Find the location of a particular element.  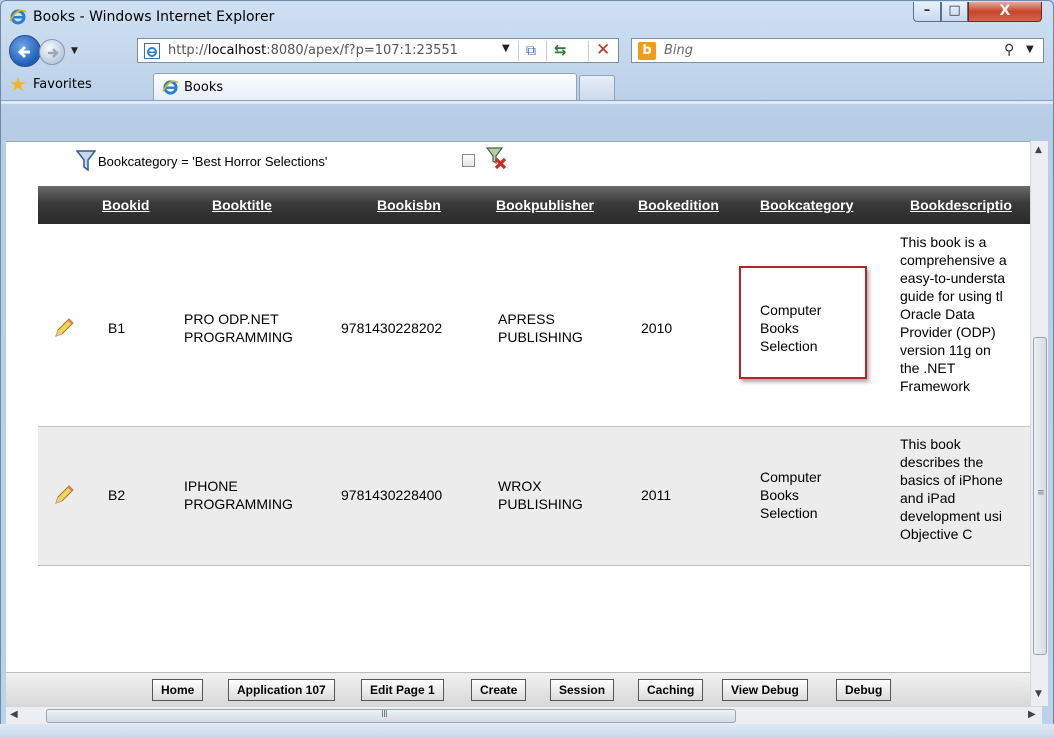

dev-edit-page-button: Edit Page 1 is located at coordinates (402, 690).